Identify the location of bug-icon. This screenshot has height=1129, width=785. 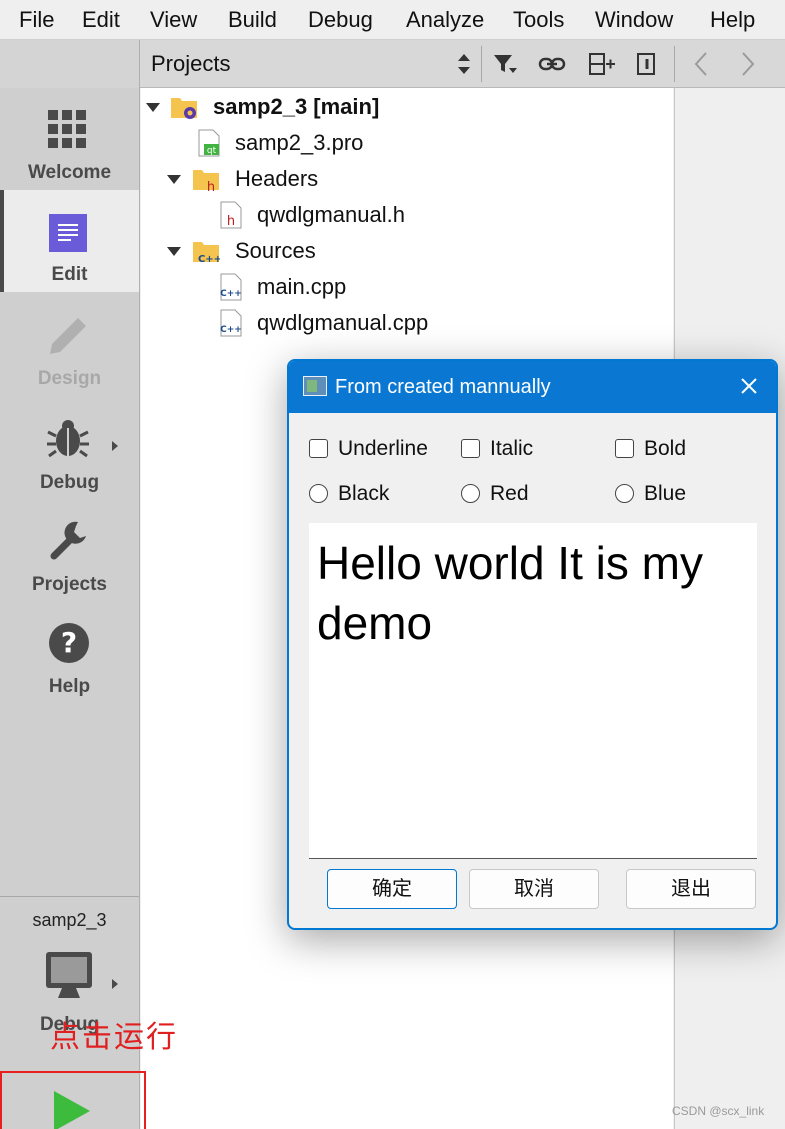
(68, 439).